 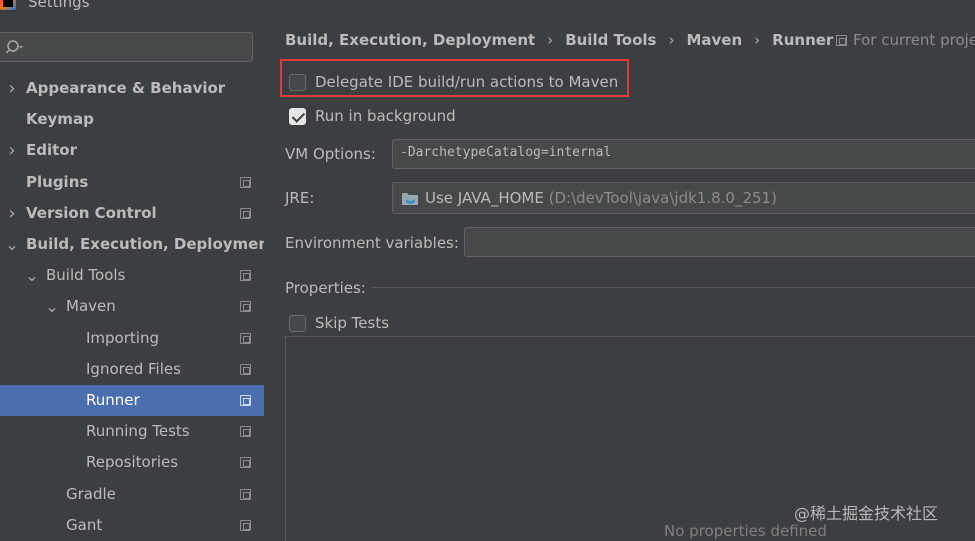 What do you see at coordinates (372, 243) in the screenshot?
I see `env-variables-label: Environment variables:` at bounding box center [372, 243].